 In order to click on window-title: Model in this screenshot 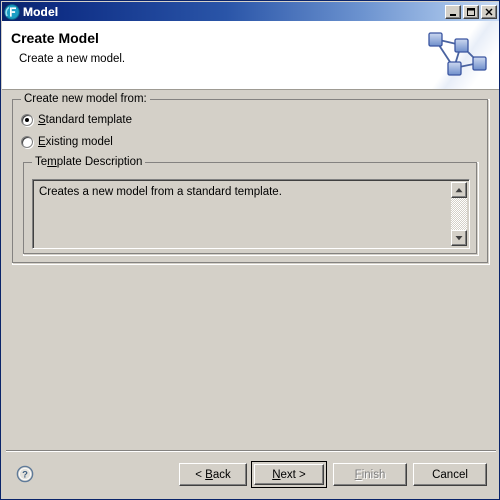, I will do `click(41, 11)`.